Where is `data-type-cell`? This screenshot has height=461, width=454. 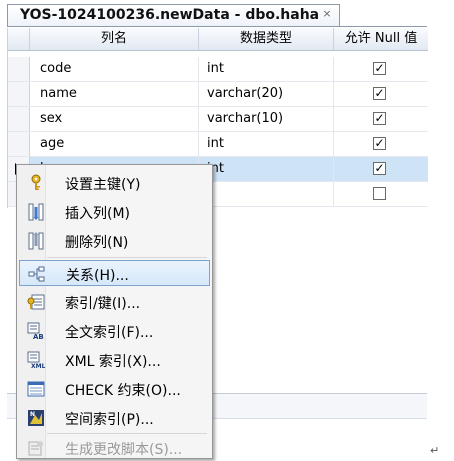 data-type-cell is located at coordinates (269, 194).